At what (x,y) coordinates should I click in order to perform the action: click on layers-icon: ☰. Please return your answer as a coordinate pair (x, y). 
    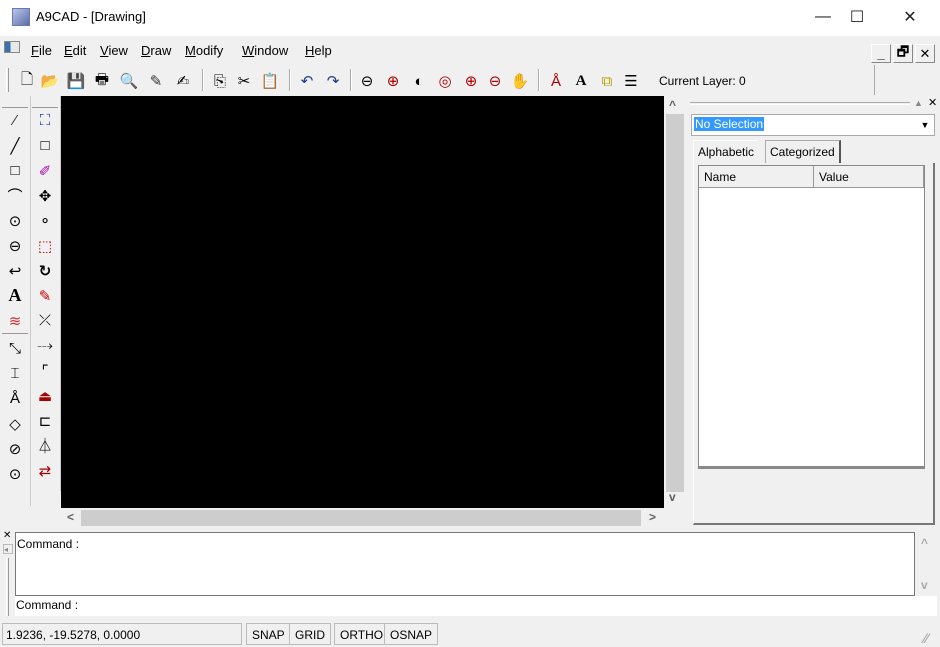
    Looking at the image, I should click on (631, 81).